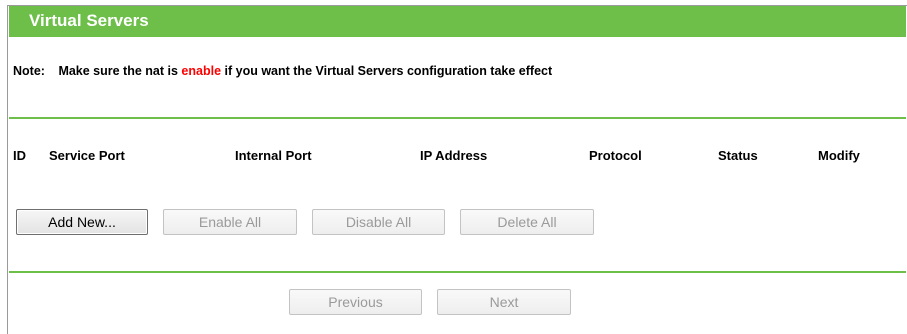 Image resolution: width=907 pixels, height=334 pixels. Describe the element at coordinates (19, 155) in the screenshot. I see `column-header-id: ID` at that location.